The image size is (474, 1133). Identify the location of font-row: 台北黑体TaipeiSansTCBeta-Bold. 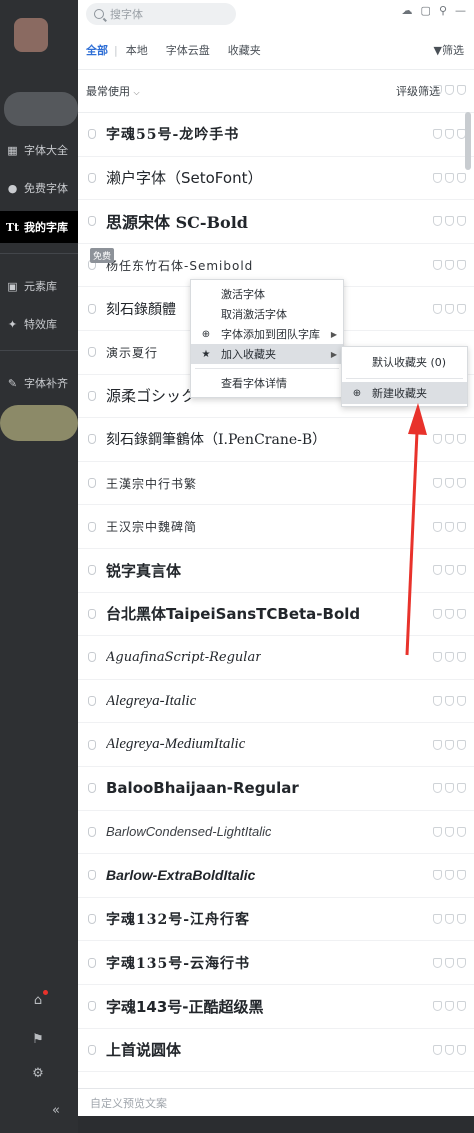
(276, 615).